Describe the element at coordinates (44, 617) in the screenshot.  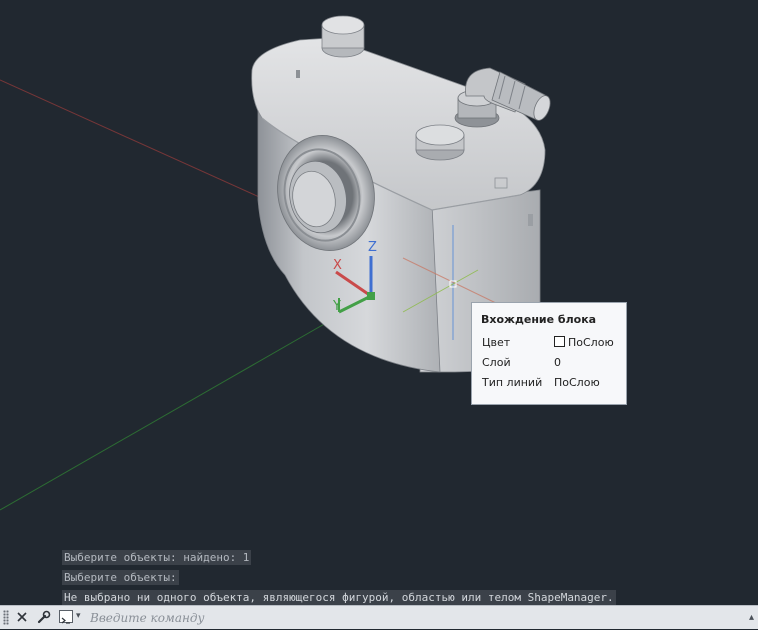
I see `wrench-icon` at that location.